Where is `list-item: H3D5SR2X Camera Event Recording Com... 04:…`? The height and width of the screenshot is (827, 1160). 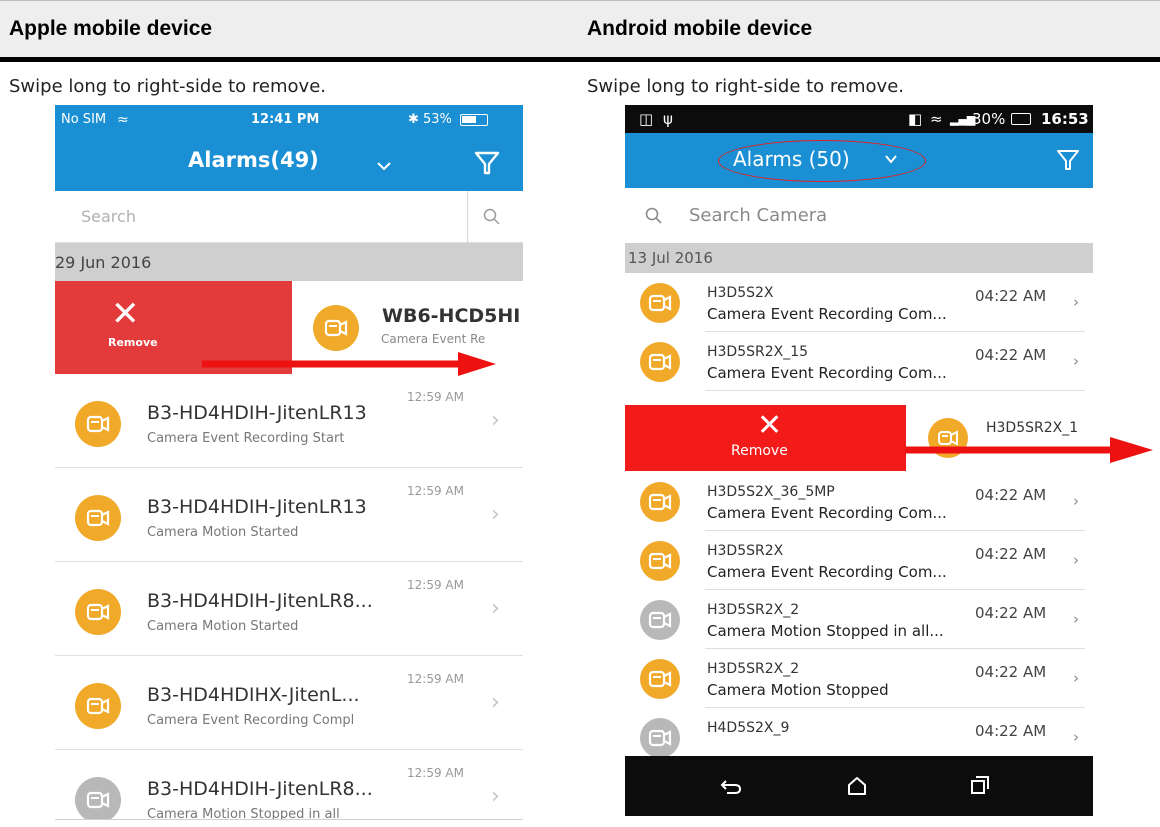 list-item: H3D5SR2X Camera Event Recording Com... 04:… is located at coordinates (859, 560).